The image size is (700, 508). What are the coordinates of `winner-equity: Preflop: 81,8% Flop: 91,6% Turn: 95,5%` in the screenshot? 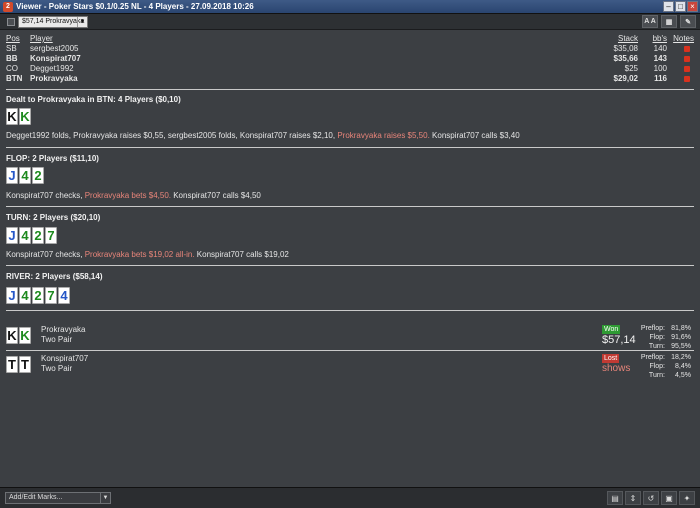 It's located at (662, 337).